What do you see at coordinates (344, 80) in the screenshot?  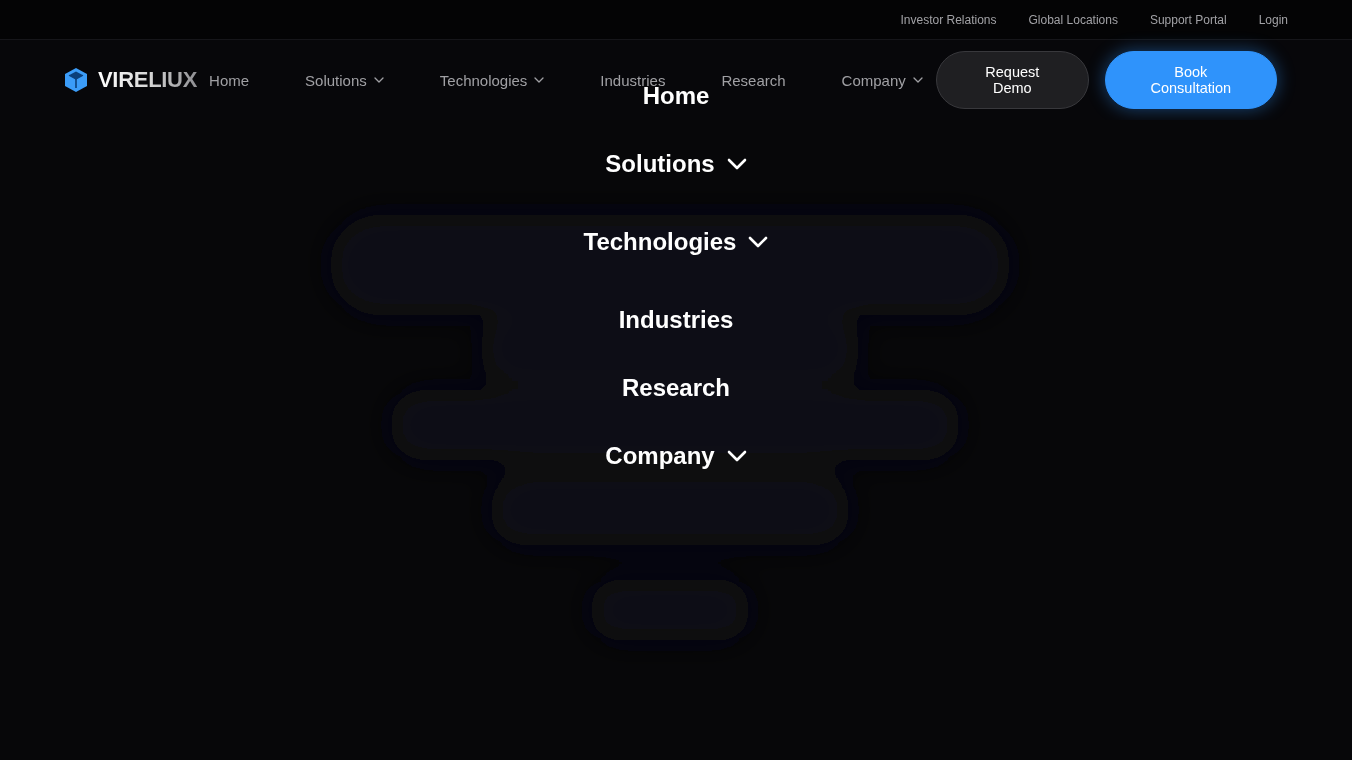 I see `nav-link: Solutions` at bounding box center [344, 80].